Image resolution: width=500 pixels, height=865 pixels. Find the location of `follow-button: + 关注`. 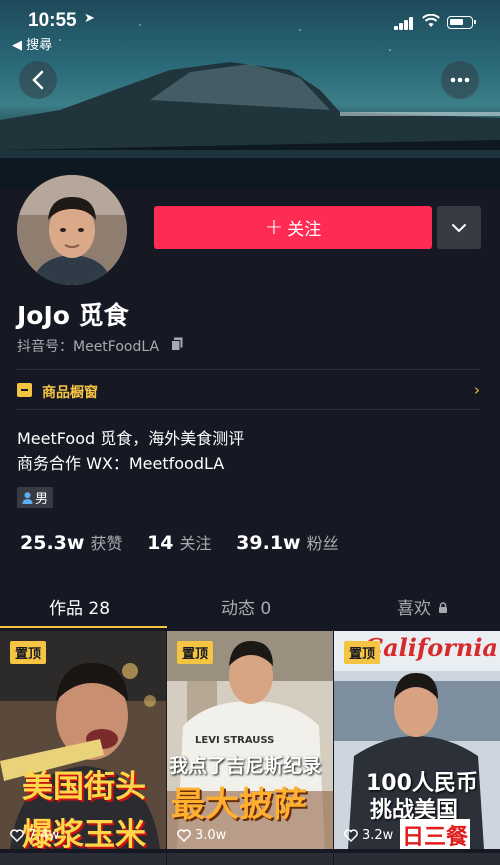

follow-button: + 关注 is located at coordinates (293, 227).